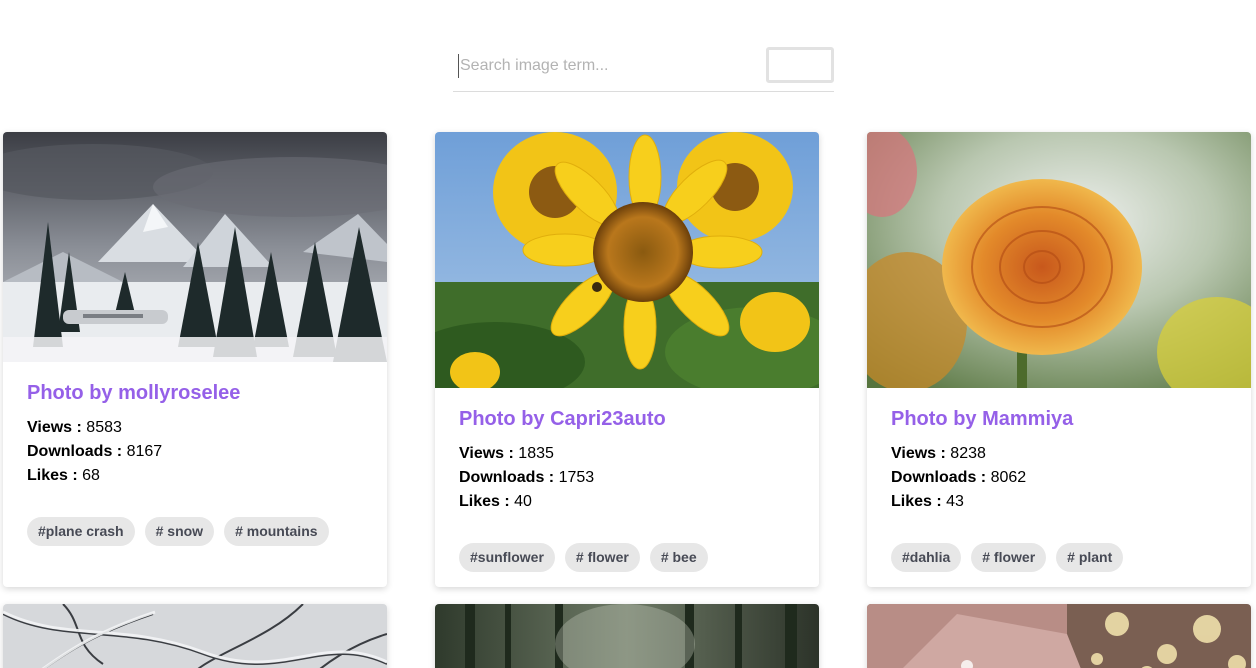 This screenshot has height=668, width=1256. I want to click on search-input, so click(608, 66).